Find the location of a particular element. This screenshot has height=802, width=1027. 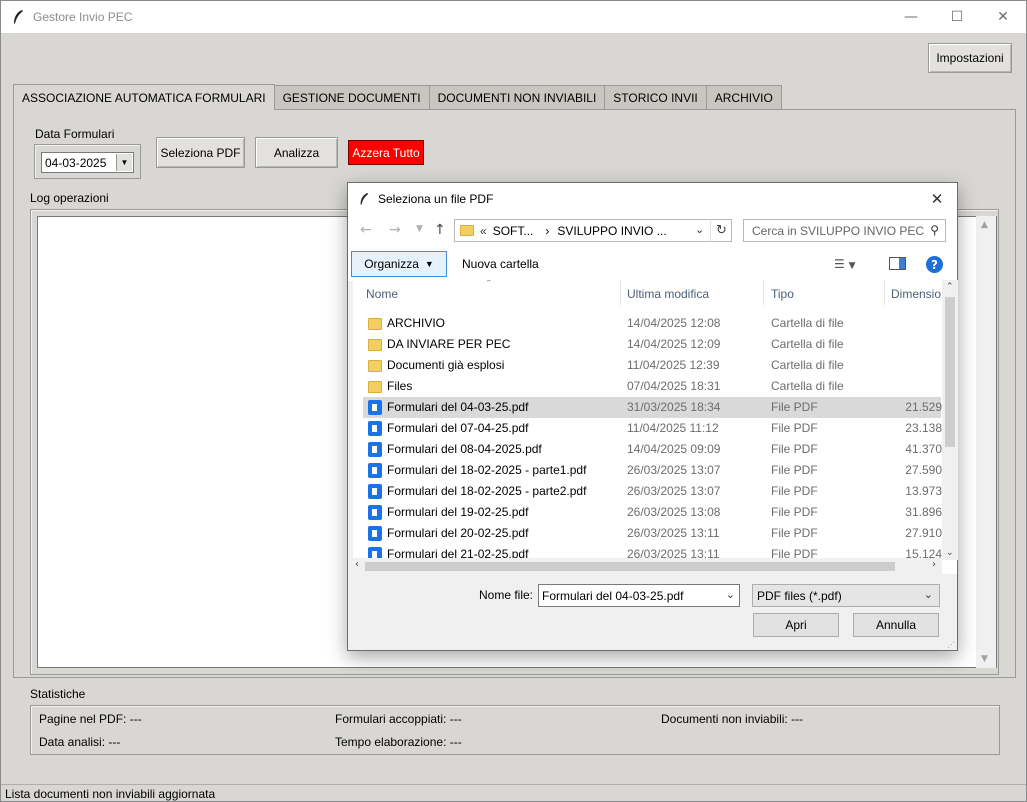

col-type: Tipo is located at coordinates (782, 294).